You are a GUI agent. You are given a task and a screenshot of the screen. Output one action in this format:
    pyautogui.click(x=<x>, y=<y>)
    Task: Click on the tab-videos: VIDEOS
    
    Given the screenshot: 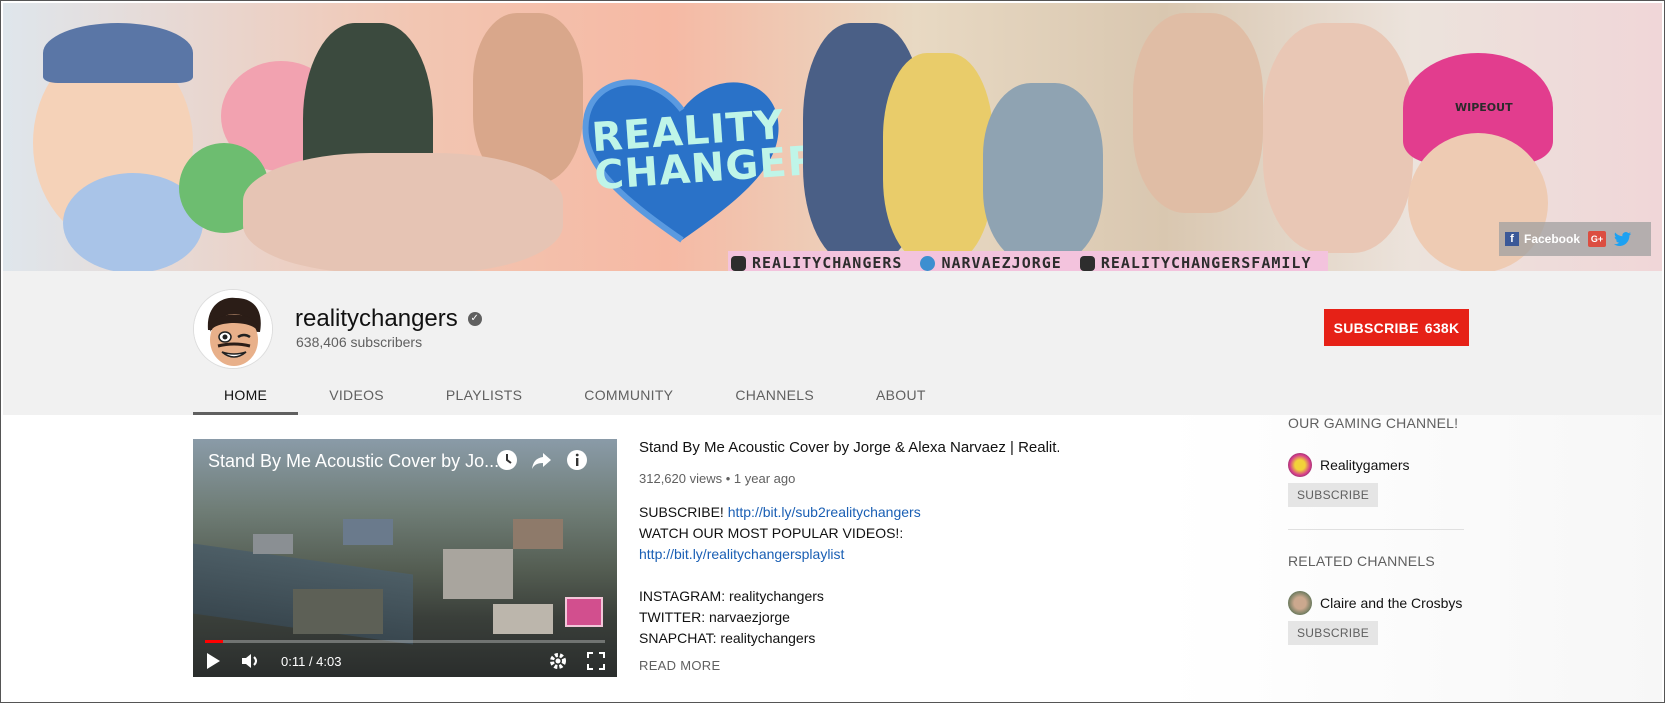 What is the action you would take?
    pyautogui.click(x=356, y=394)
    